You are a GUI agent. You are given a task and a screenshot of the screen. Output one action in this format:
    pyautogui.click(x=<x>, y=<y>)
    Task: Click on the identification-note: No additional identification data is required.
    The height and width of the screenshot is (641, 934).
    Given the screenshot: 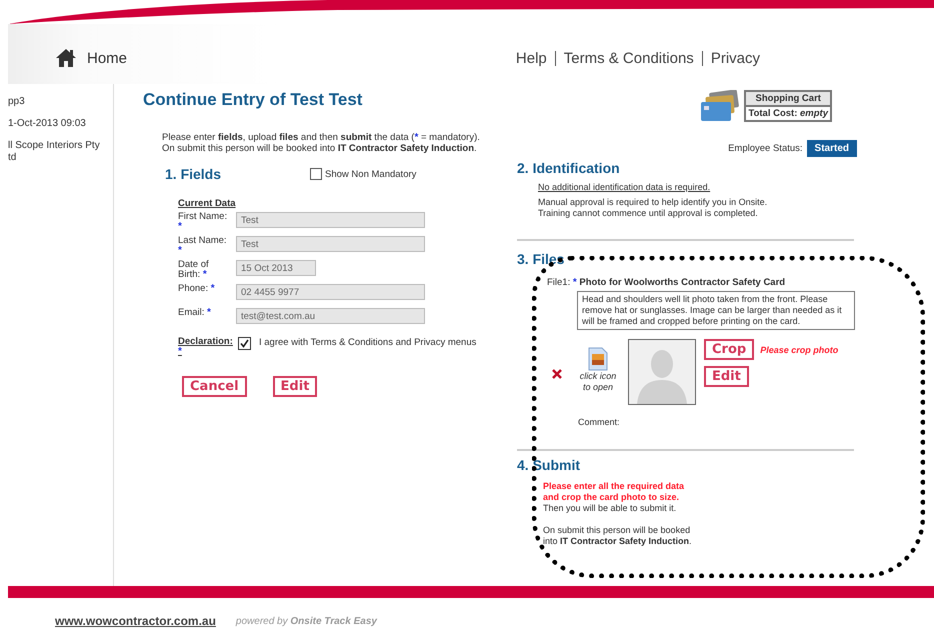 What is the action you would take?
    pyautogui.click(x=625, y=187)
    